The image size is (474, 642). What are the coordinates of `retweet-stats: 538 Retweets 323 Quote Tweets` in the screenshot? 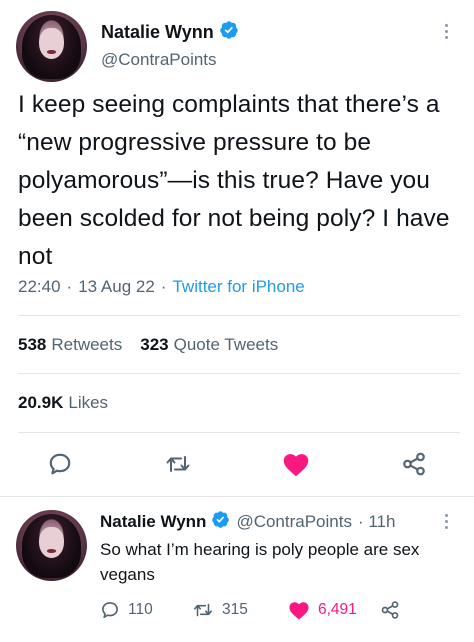 It's located at (157, 345).